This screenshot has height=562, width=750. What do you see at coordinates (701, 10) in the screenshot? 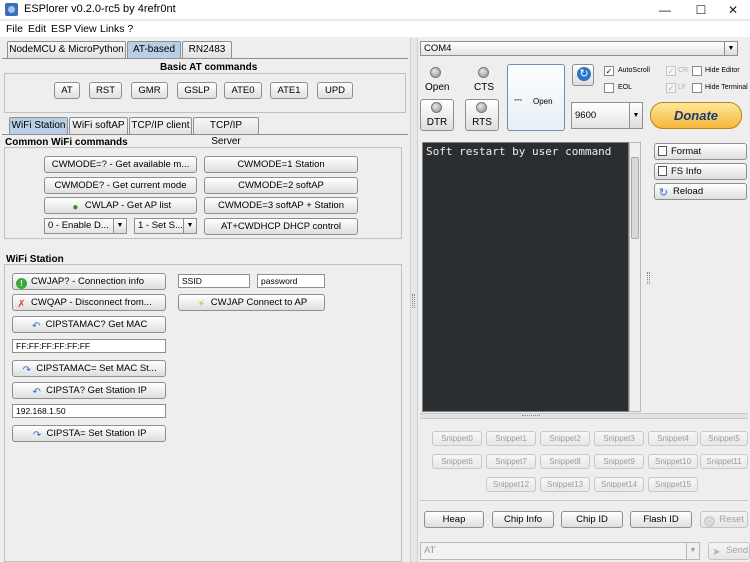
I see `maximize-button: ☐` at bounding box center [701, 10].